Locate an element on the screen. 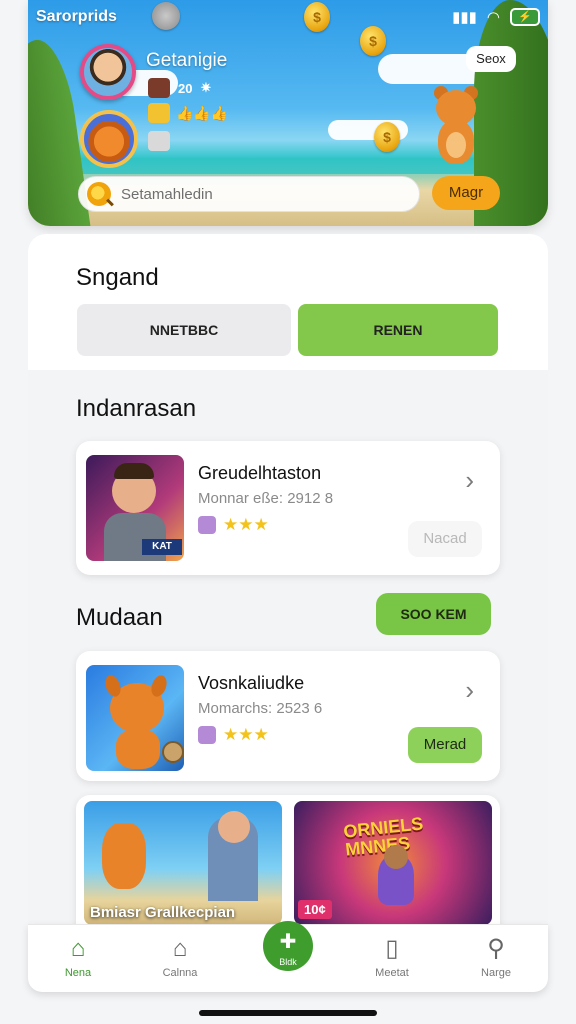 The image size is (576, 1024). bear-mascot-image is located at coordinates (456, 126).